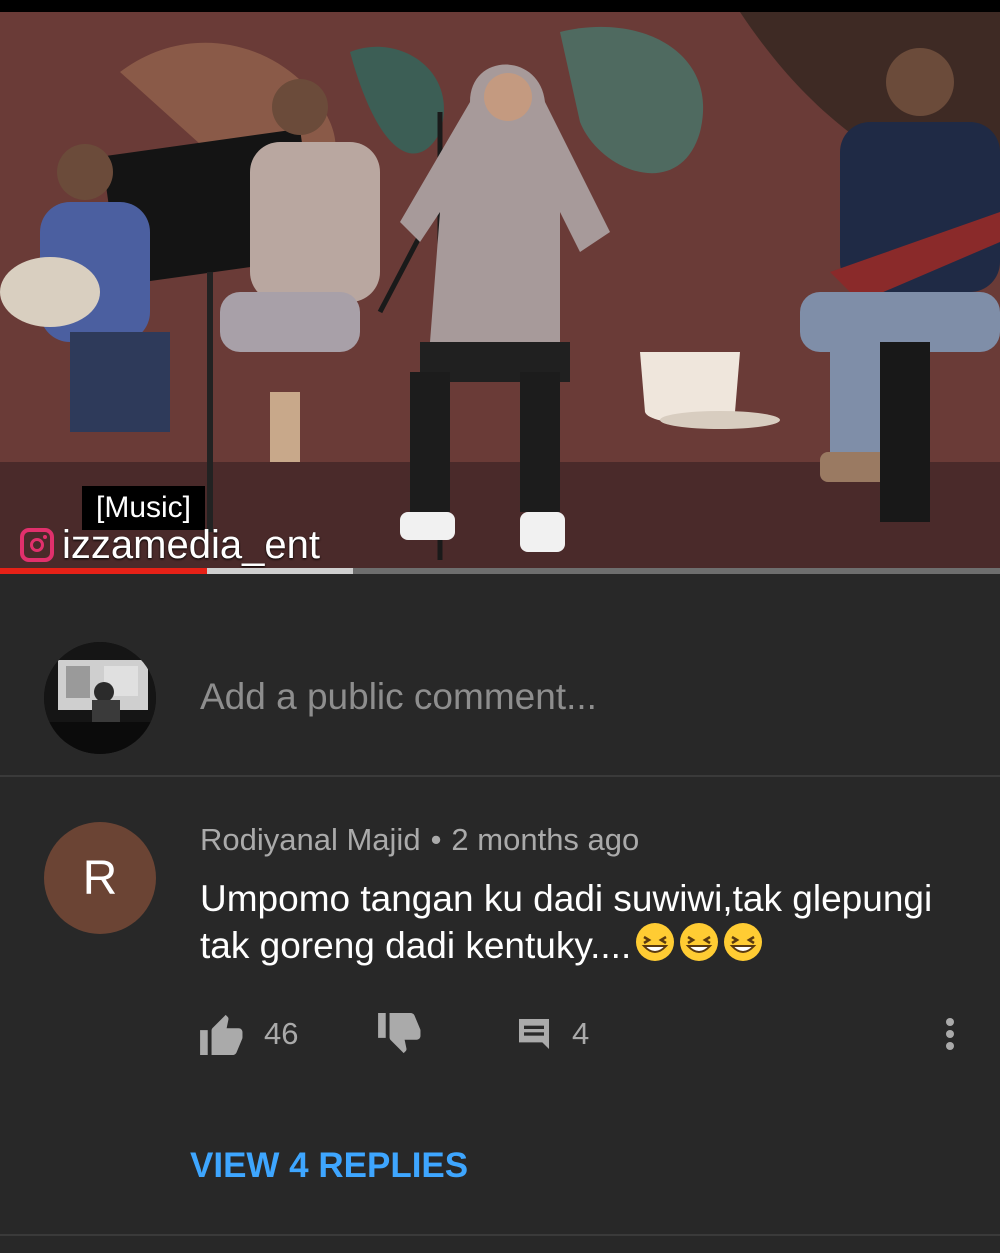  I want to click on more-vert-icon, so click(950, 1034).